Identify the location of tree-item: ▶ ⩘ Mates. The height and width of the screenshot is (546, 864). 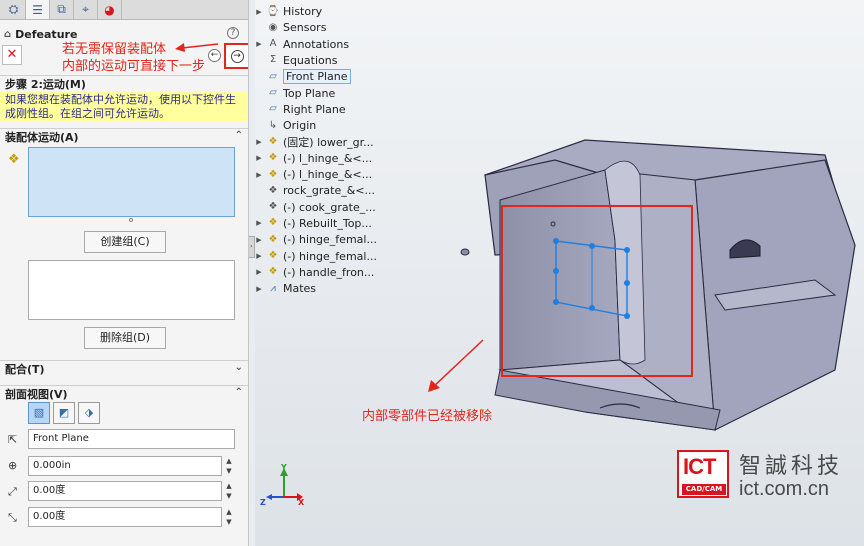
(284, 288).